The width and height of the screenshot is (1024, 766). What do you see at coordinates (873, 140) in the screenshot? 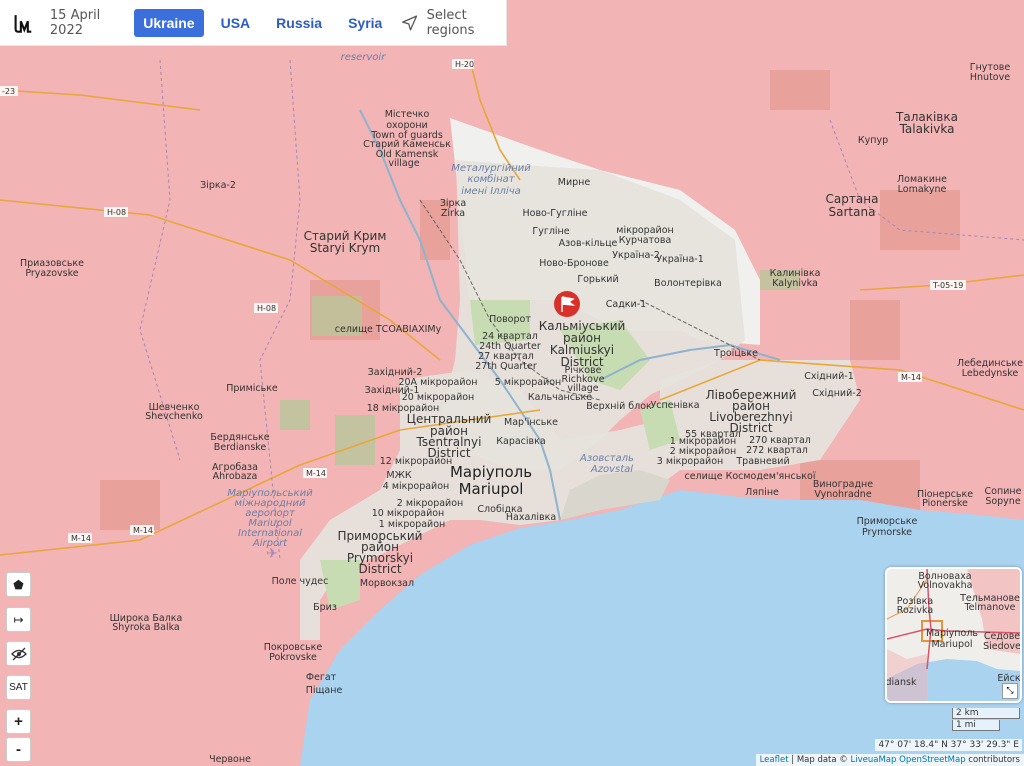
I see `label-kupur: Купур` at bounding box center [873, 140].